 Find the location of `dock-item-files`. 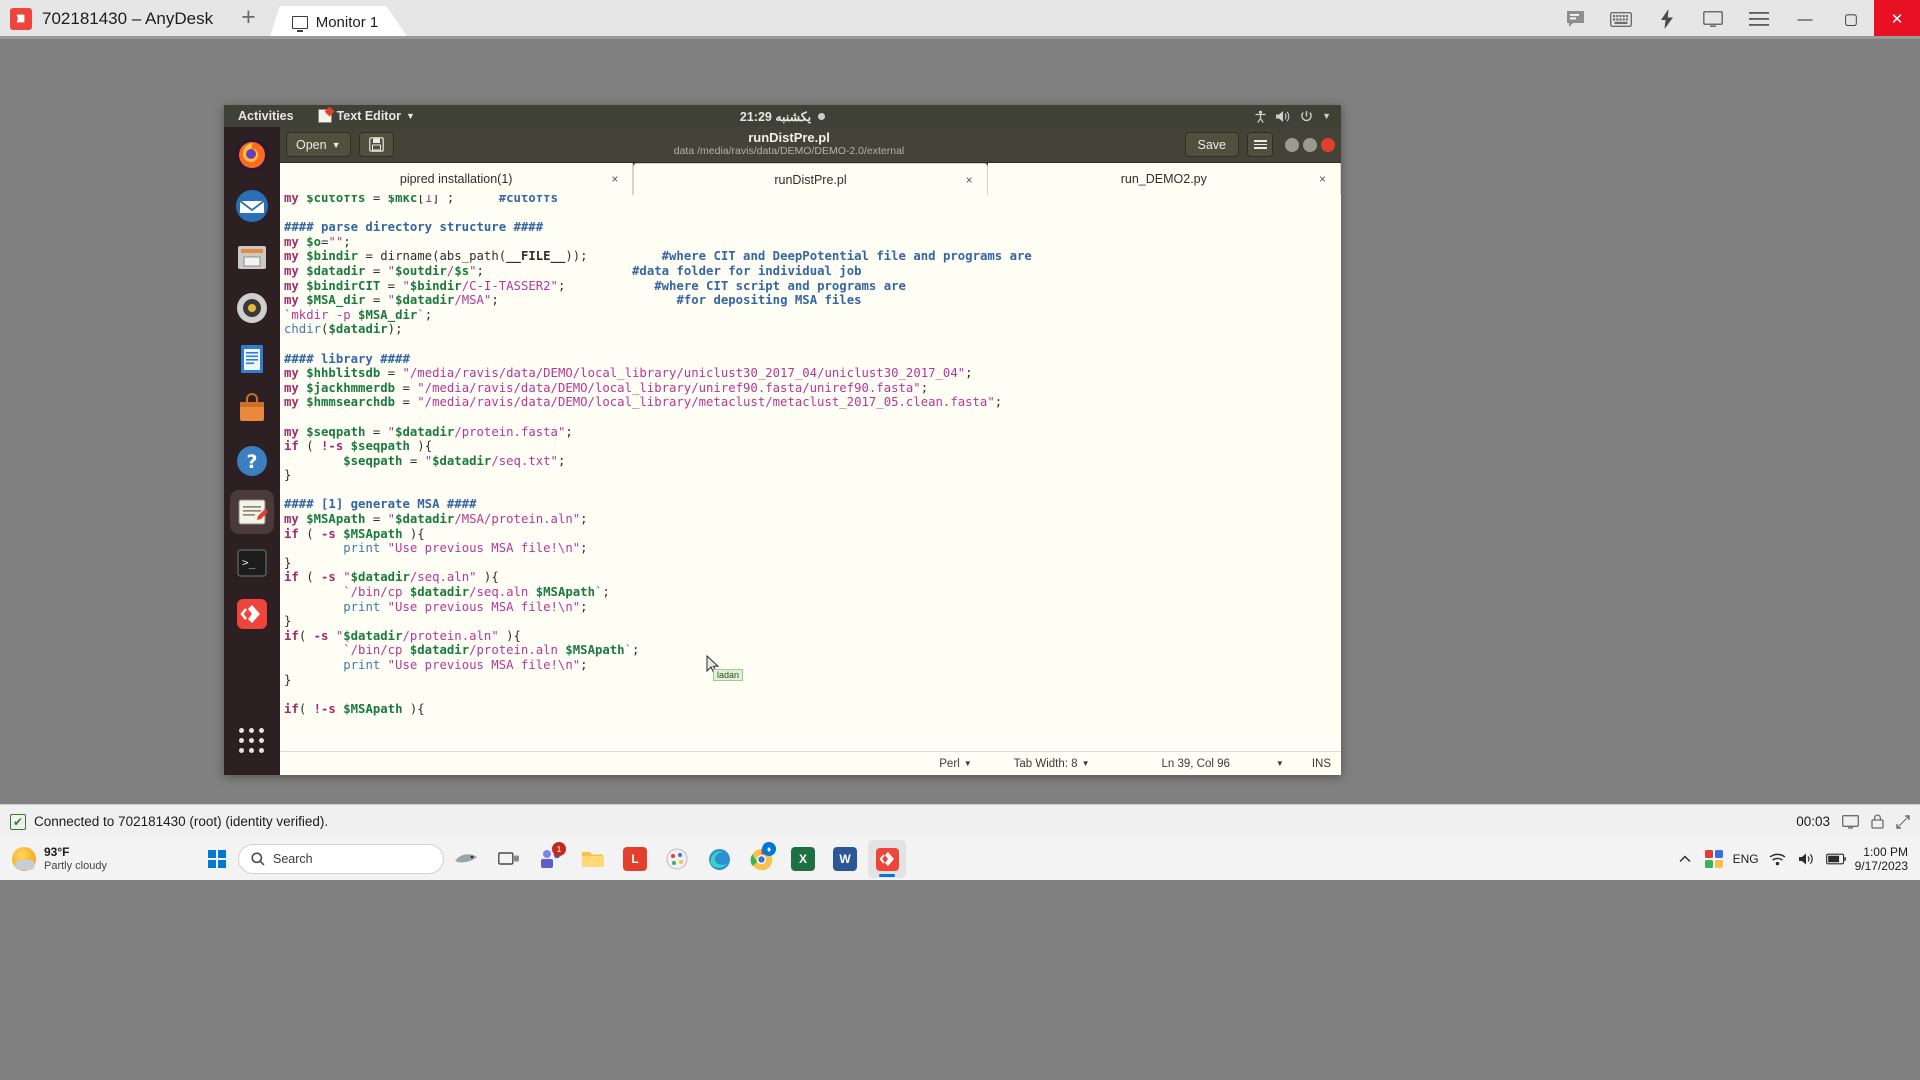

dock-item-files is located at coordinates (252, 257).